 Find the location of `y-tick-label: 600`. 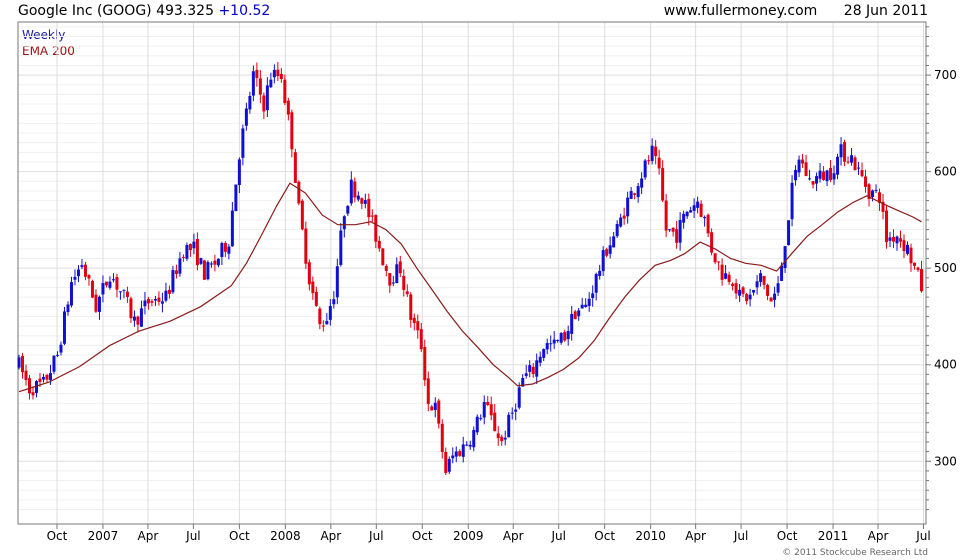

y-tick-label: 600 is located at coordinates (945, 172).